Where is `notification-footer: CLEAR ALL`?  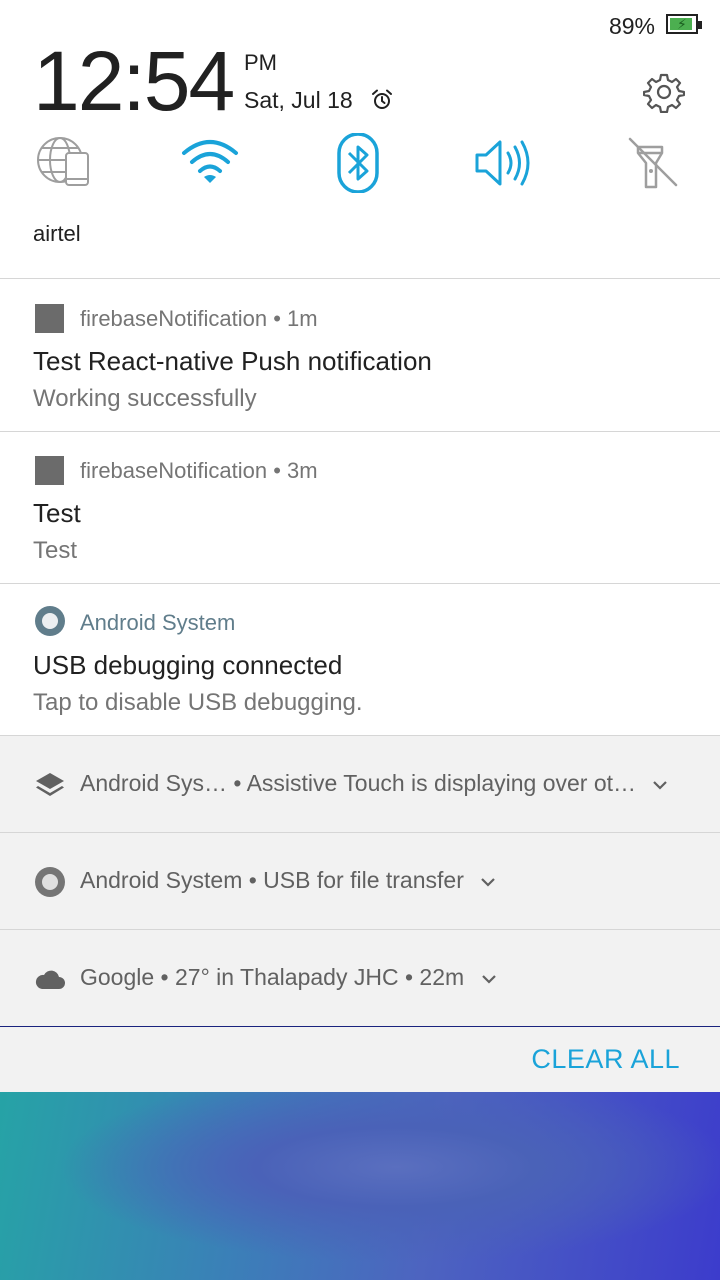
notification-footer: CLEAR ALL is located at coordinates (360, 1059).